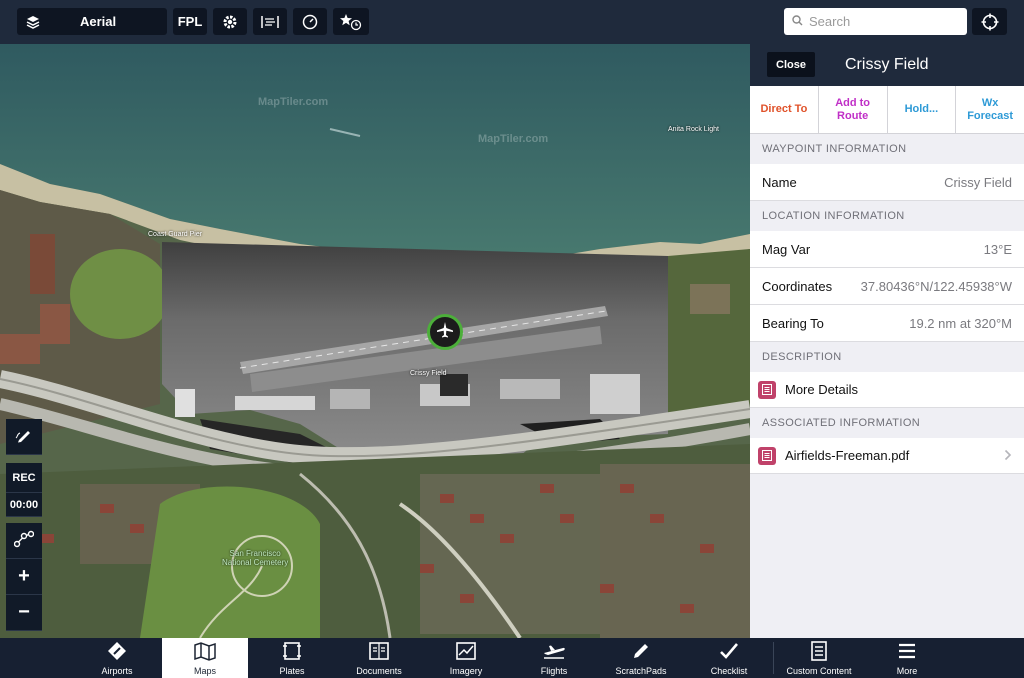 This screenshot has height=678, width=1024. I want to click on draw-button, so click(24, 437).